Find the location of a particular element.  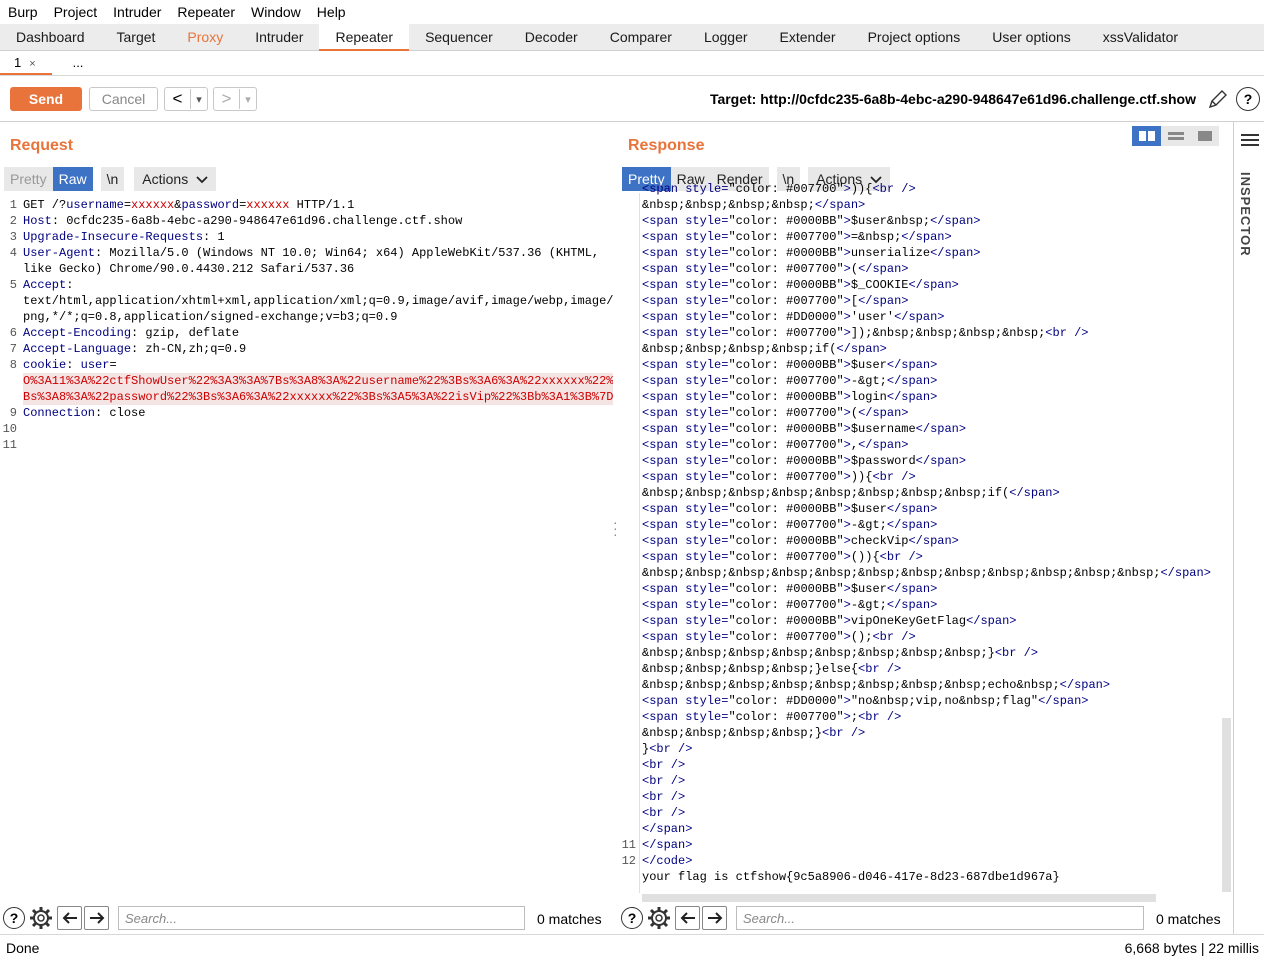

response-line: <span style="color: #007700">(</span> is located at coordinates (931, 269).